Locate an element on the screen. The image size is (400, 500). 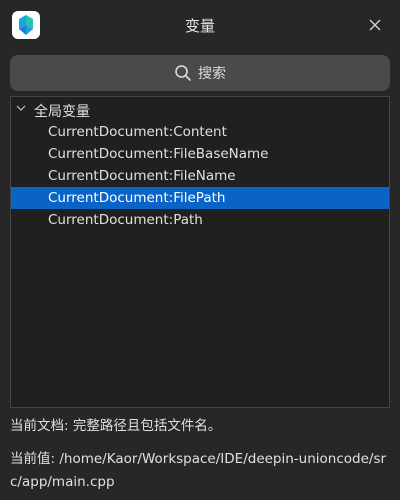
close-button is located at coordinates (375, 25).